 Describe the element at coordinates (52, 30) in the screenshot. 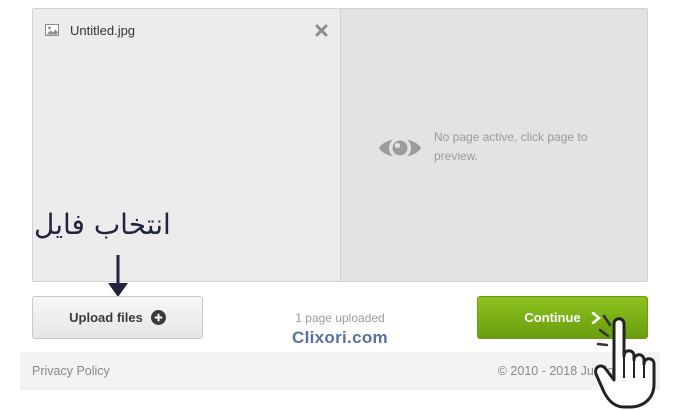

I see `image-icon` at that location.